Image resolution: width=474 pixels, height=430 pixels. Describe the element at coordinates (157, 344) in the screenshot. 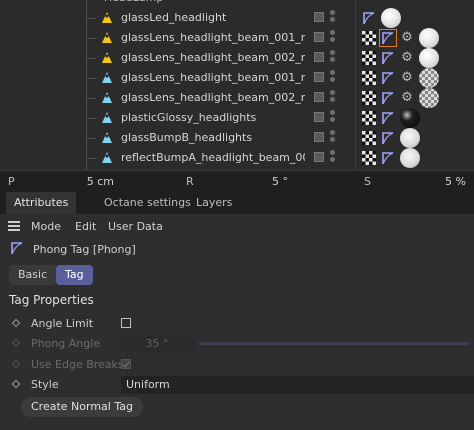

I see `phong-angle-field: 35 °` at that location.